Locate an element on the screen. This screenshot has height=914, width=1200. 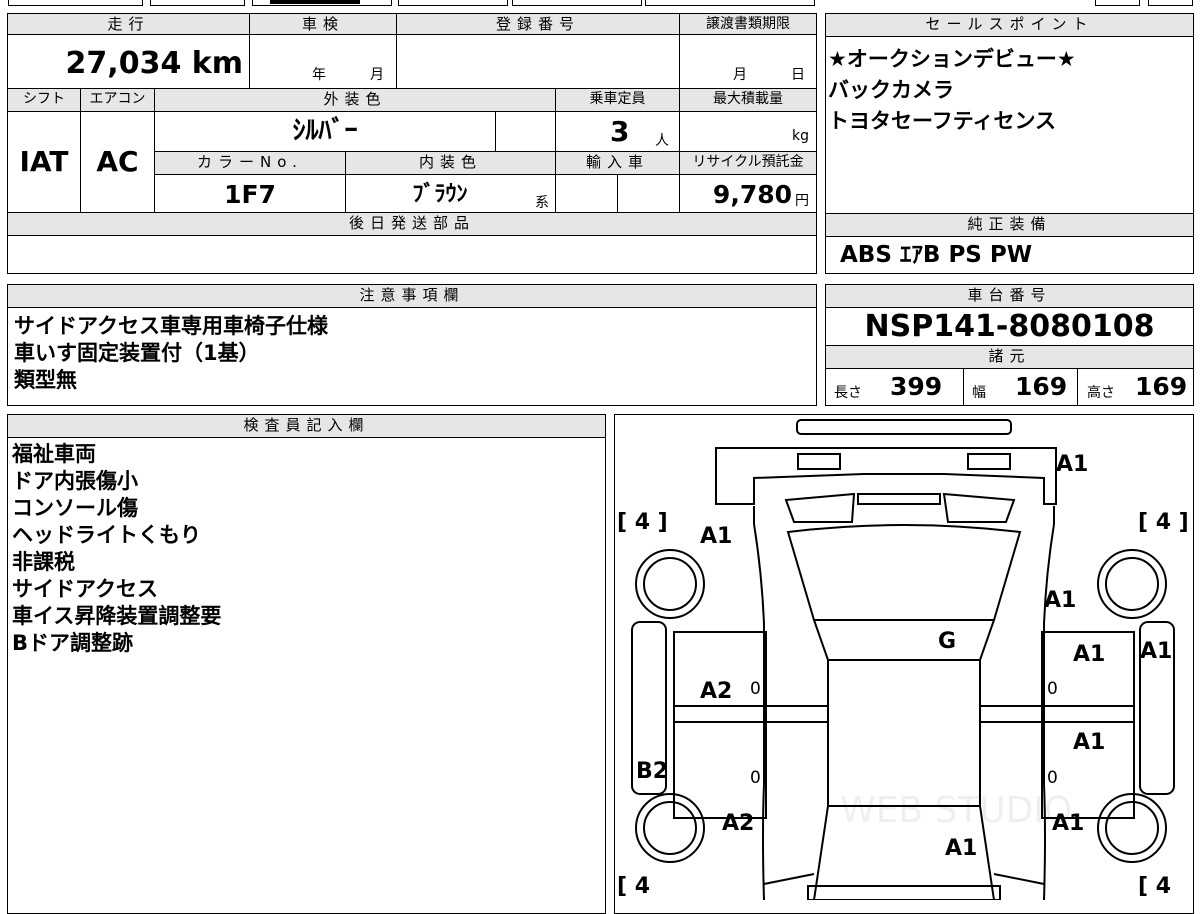
color-no-header: カラーNo. is located at coordinates (250, 163).